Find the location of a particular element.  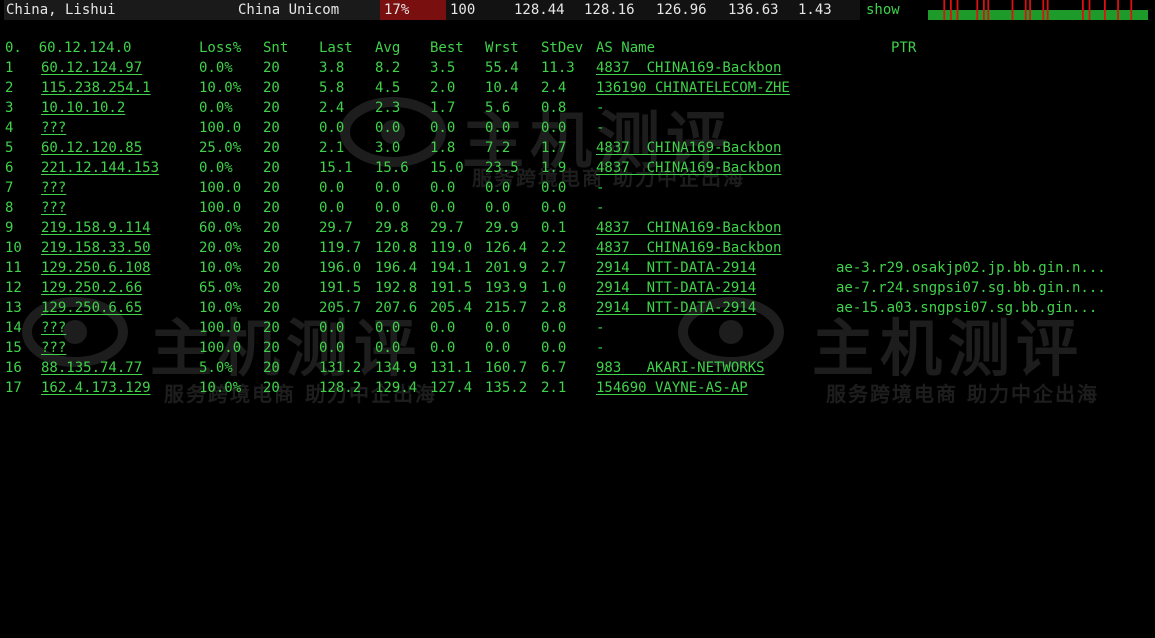

hop-as-link: 983 AKARI-NETWORKS is located at coordinates (680, 368).